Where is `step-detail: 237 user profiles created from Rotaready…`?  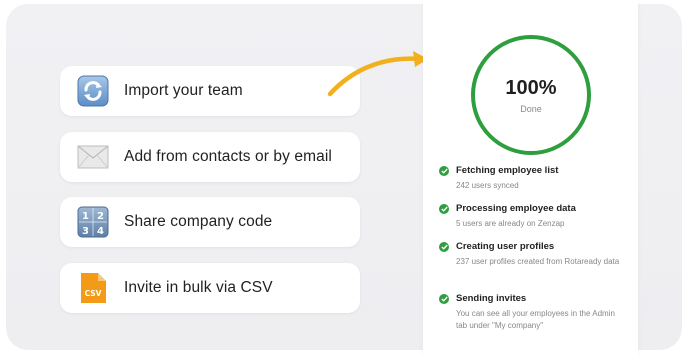 step-detail: 237 user profiles created from Rotaready… is located at coordinates (538, 261).